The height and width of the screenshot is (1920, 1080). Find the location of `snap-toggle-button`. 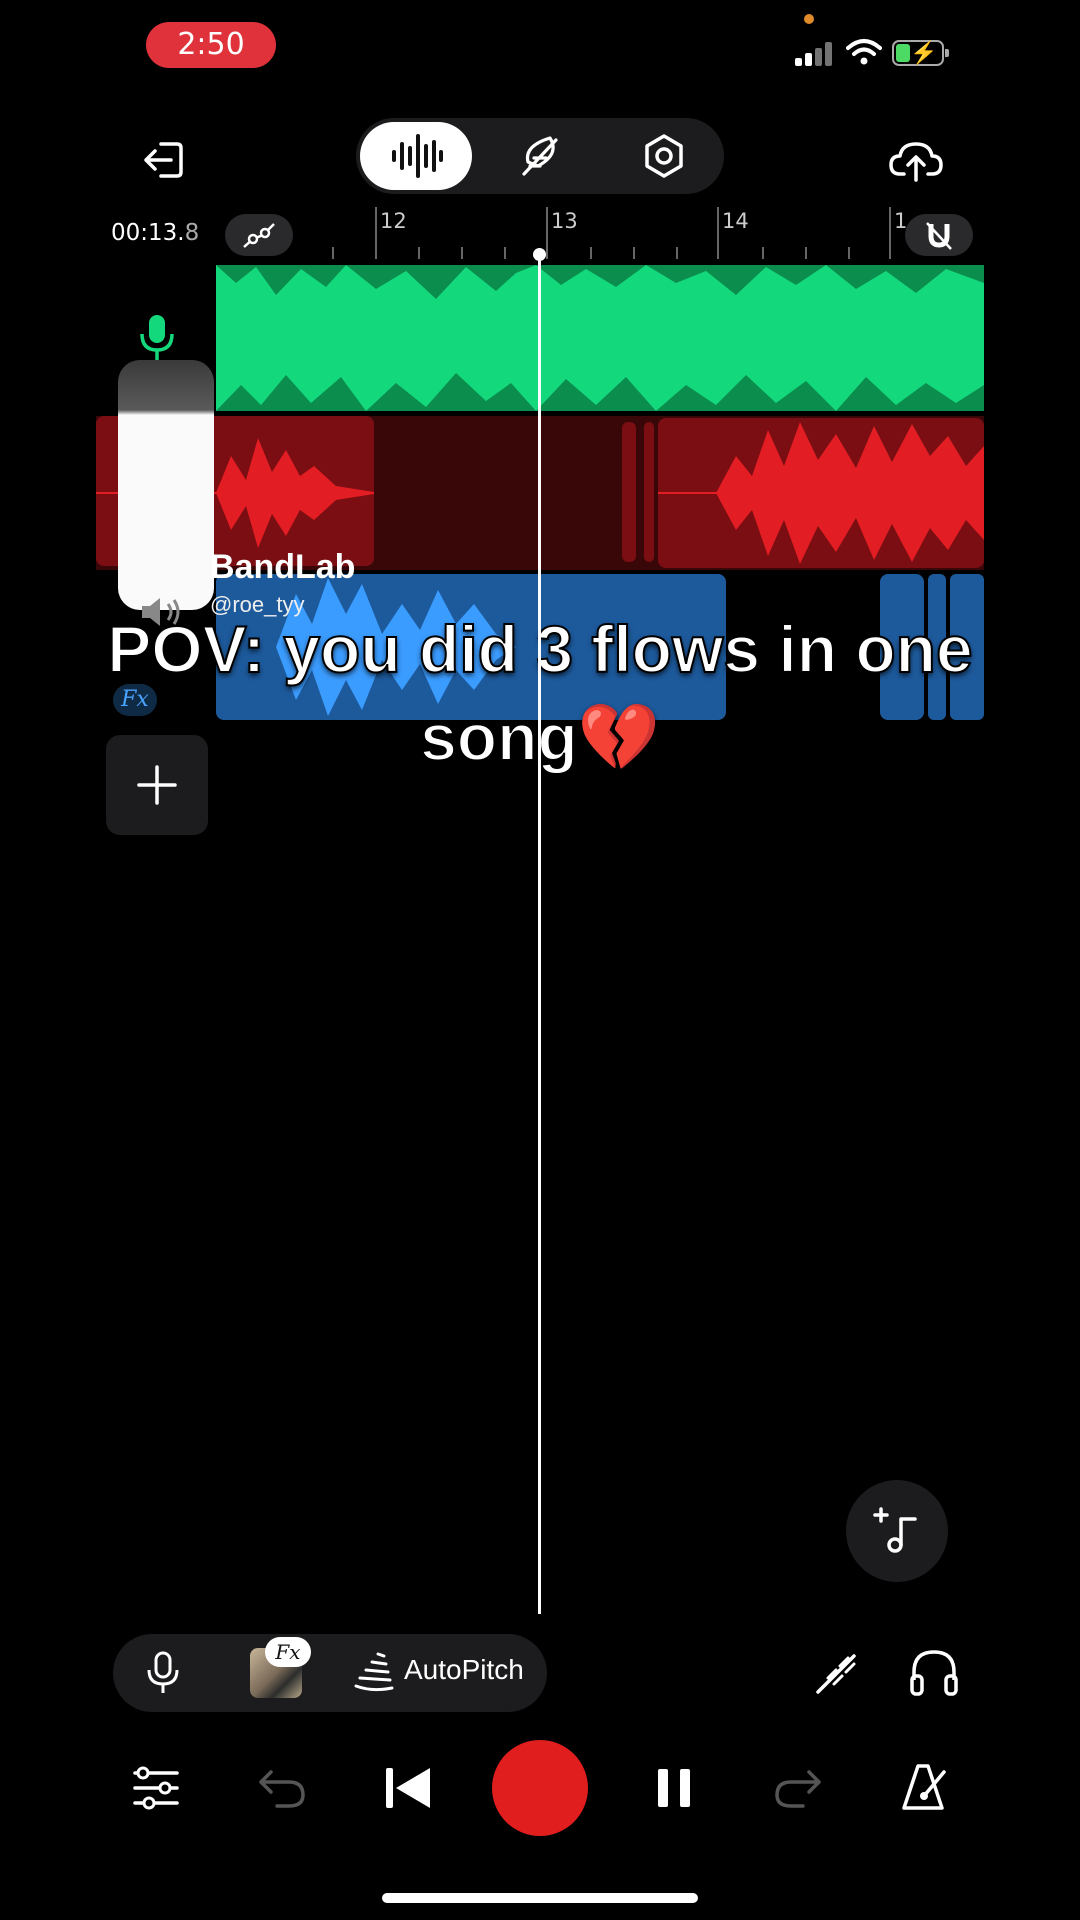

snap-toggle-button is located at coordinates (939, 235).